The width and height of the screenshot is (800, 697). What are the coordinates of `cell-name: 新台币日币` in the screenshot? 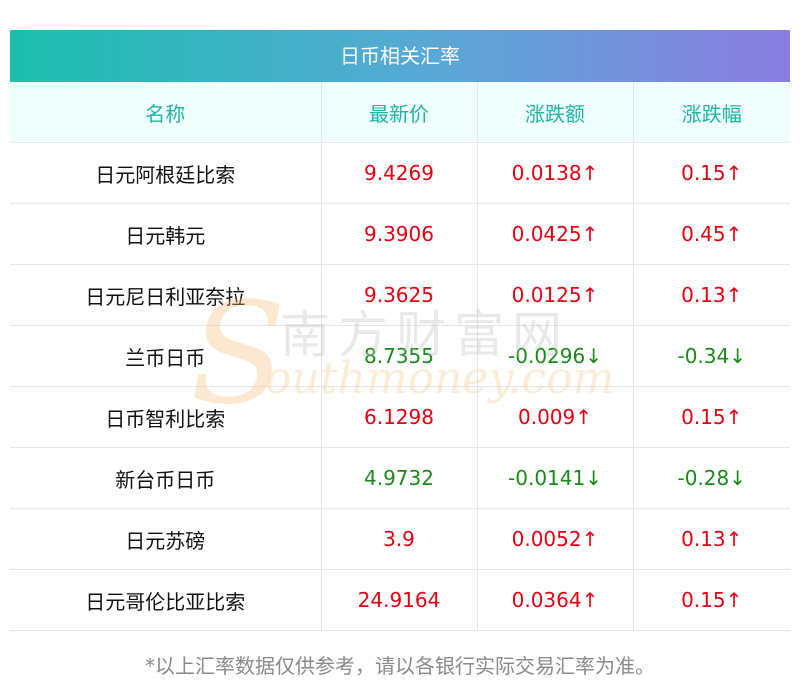 It's located at (166, 478).